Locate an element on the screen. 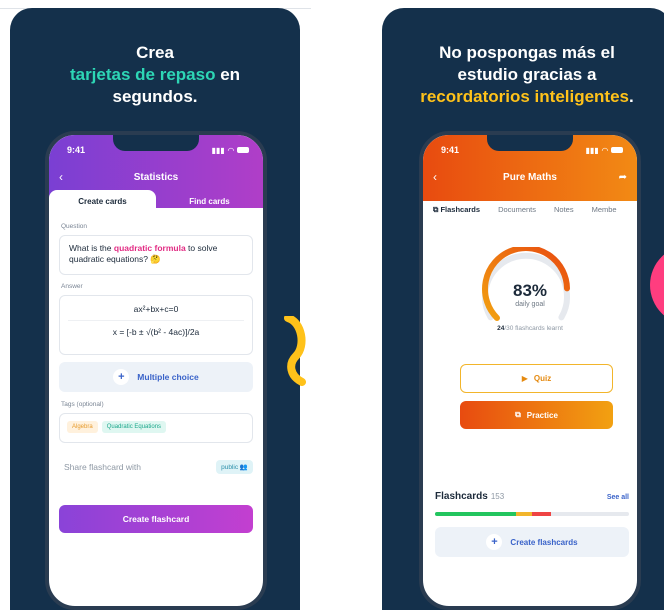 The width and height of the screenshot is (664, 610). multiple-choice-button: + Multiple choice is located at coordinates (156, 377).